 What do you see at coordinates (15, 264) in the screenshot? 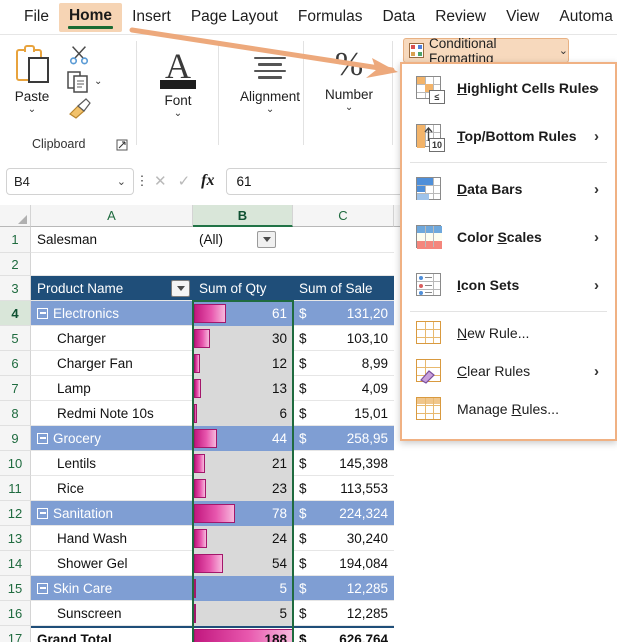
I see `row-header-2: 2` at bounding box center [15, 264].